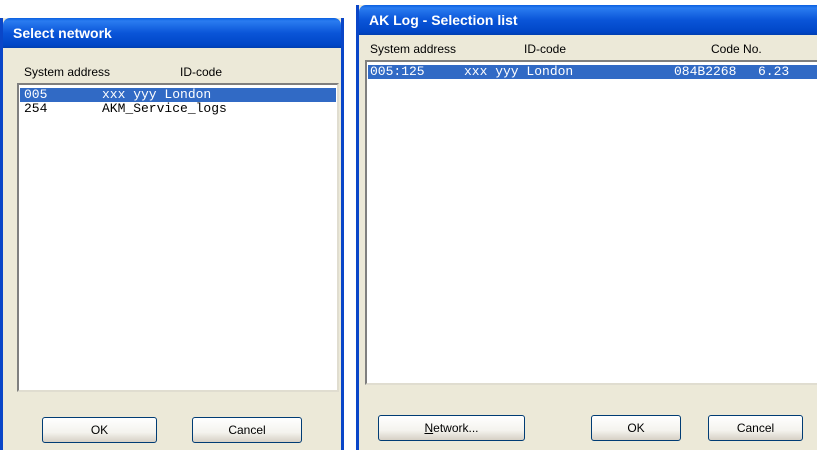 The height and width of the screenshot is (450, 817). I want to click on column-header-code-no: Code No., so click(736, 49).